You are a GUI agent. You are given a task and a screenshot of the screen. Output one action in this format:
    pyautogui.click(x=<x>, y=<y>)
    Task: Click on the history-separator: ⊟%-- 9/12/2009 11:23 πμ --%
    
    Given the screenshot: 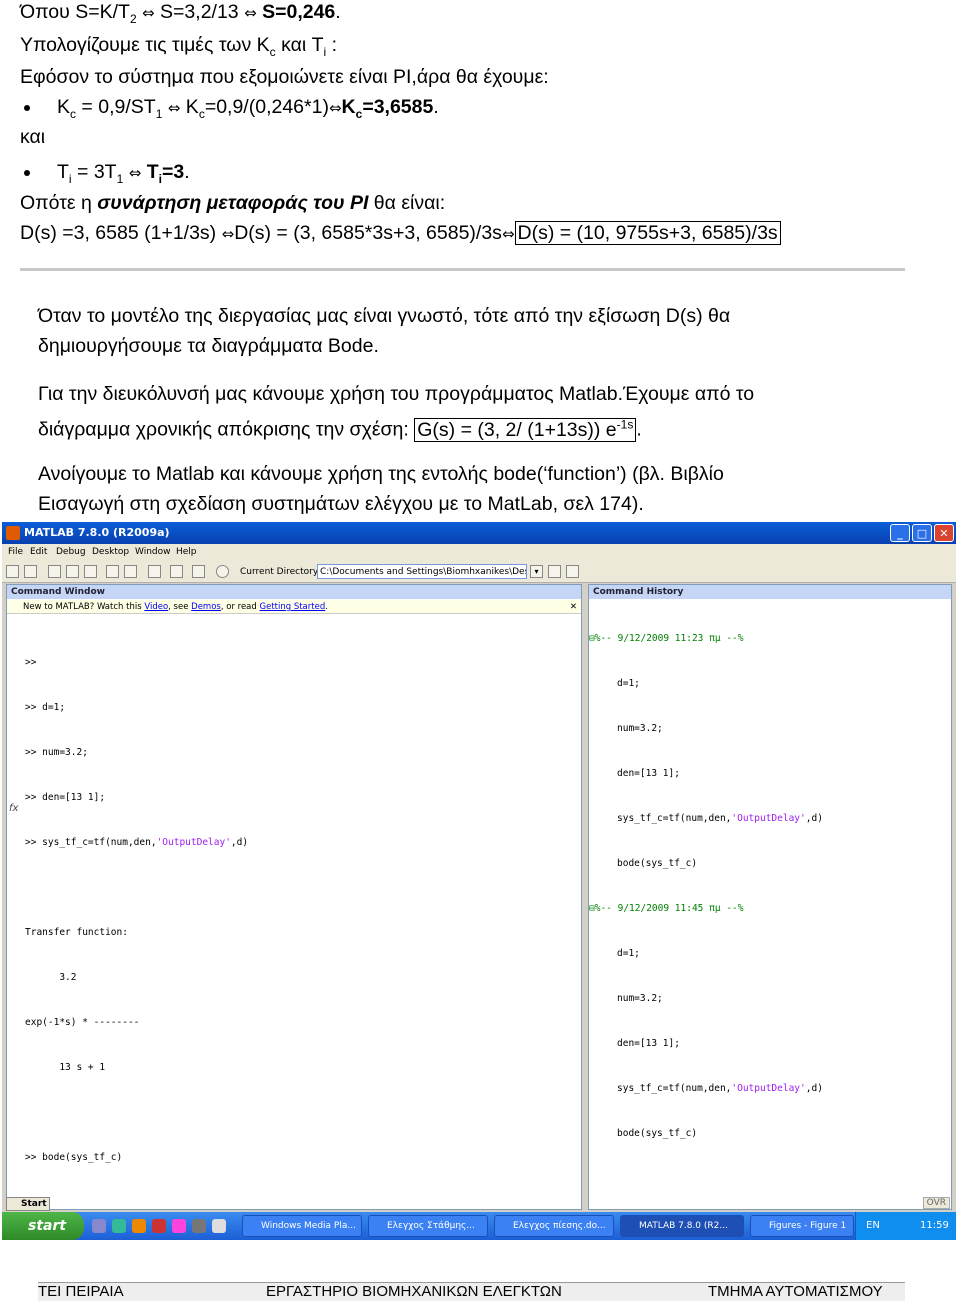 What is the action you would take?
    pyautogui.click(x=770, y=638)
    